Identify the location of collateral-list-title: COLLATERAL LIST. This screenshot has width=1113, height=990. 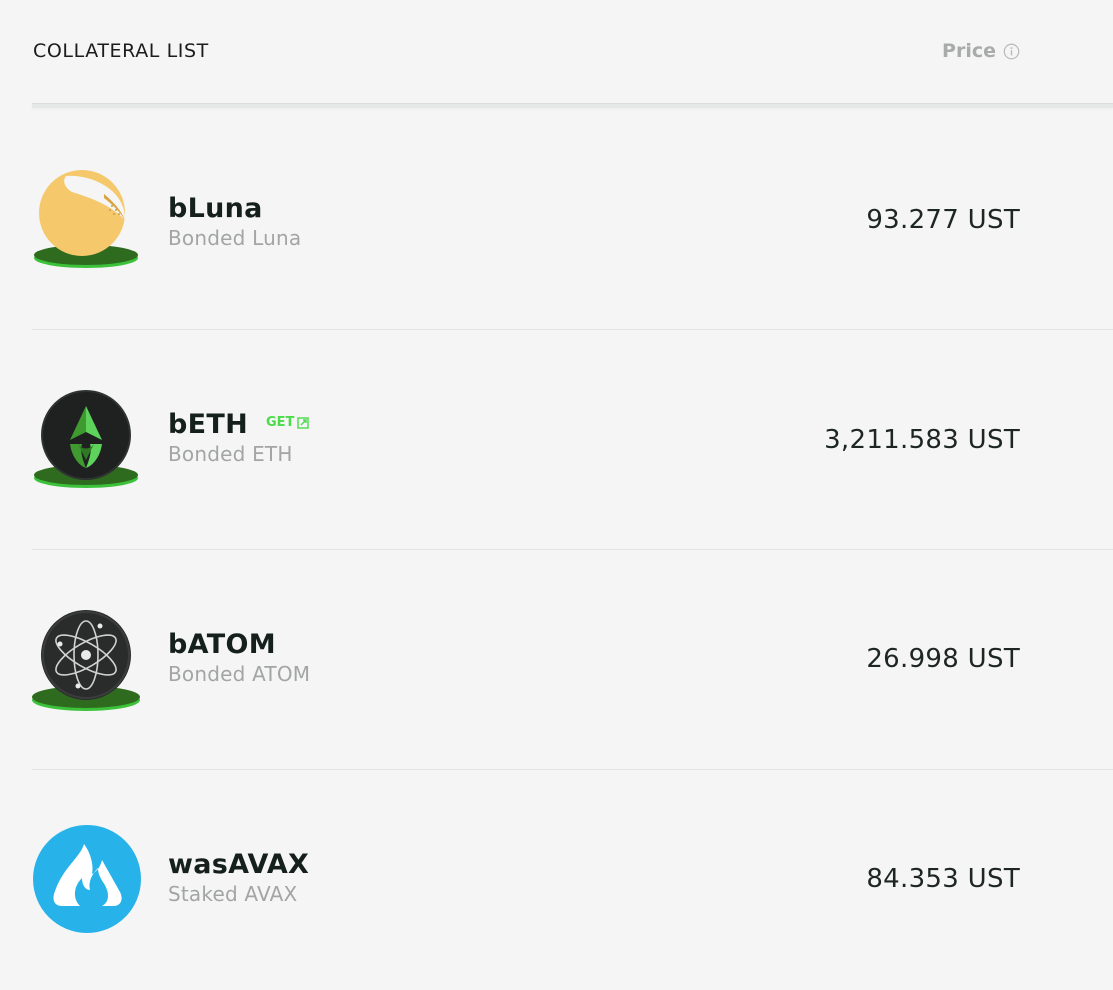
(121, 51).